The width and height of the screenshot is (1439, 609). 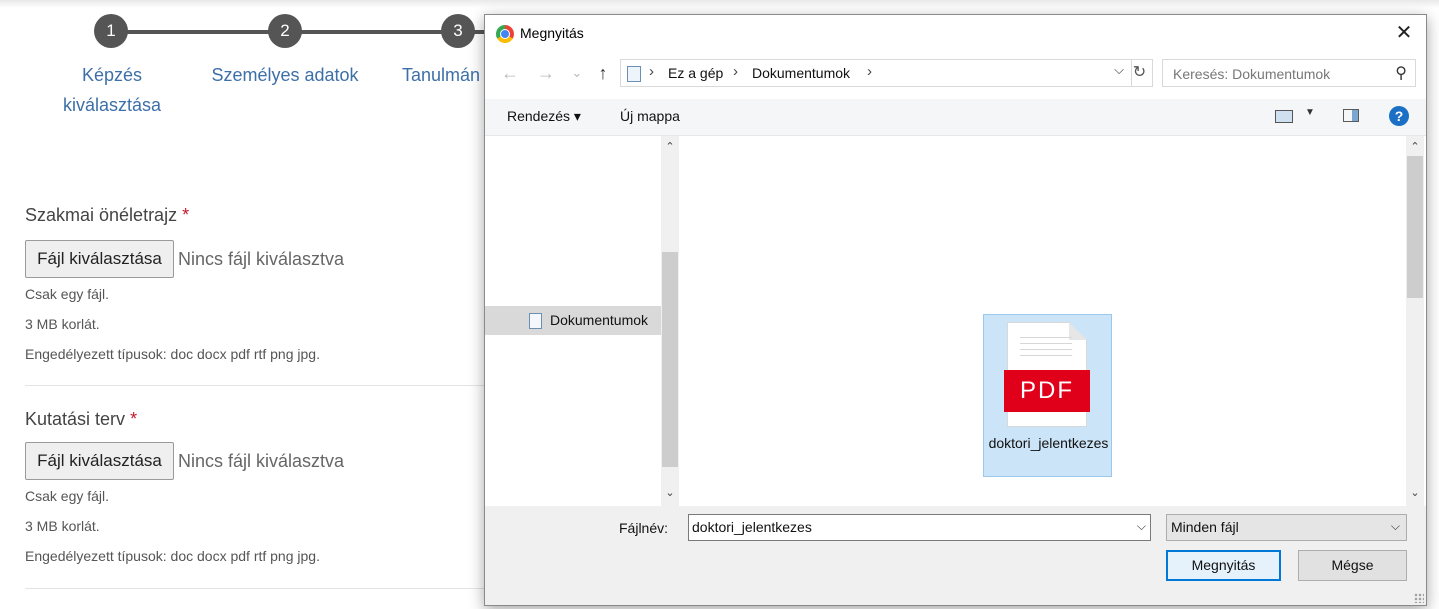 What do you see at coordinates (552, 33) in the screenshot?
I see `dialog-title: Megnyitás` at bounding box center [552, 33].